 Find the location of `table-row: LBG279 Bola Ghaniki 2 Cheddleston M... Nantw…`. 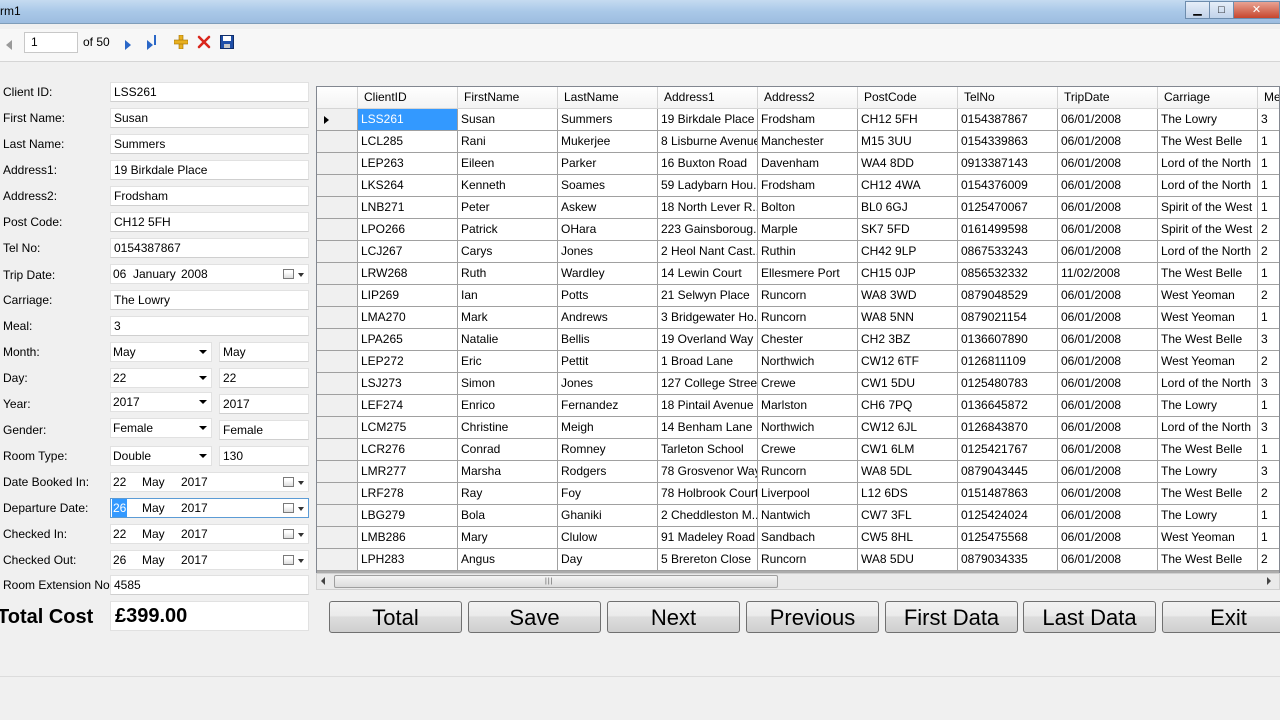

table-row: LBG279 Bola Ghaniki 2 Cheddleston M... Nantw… is located at coordinates (798, 516).